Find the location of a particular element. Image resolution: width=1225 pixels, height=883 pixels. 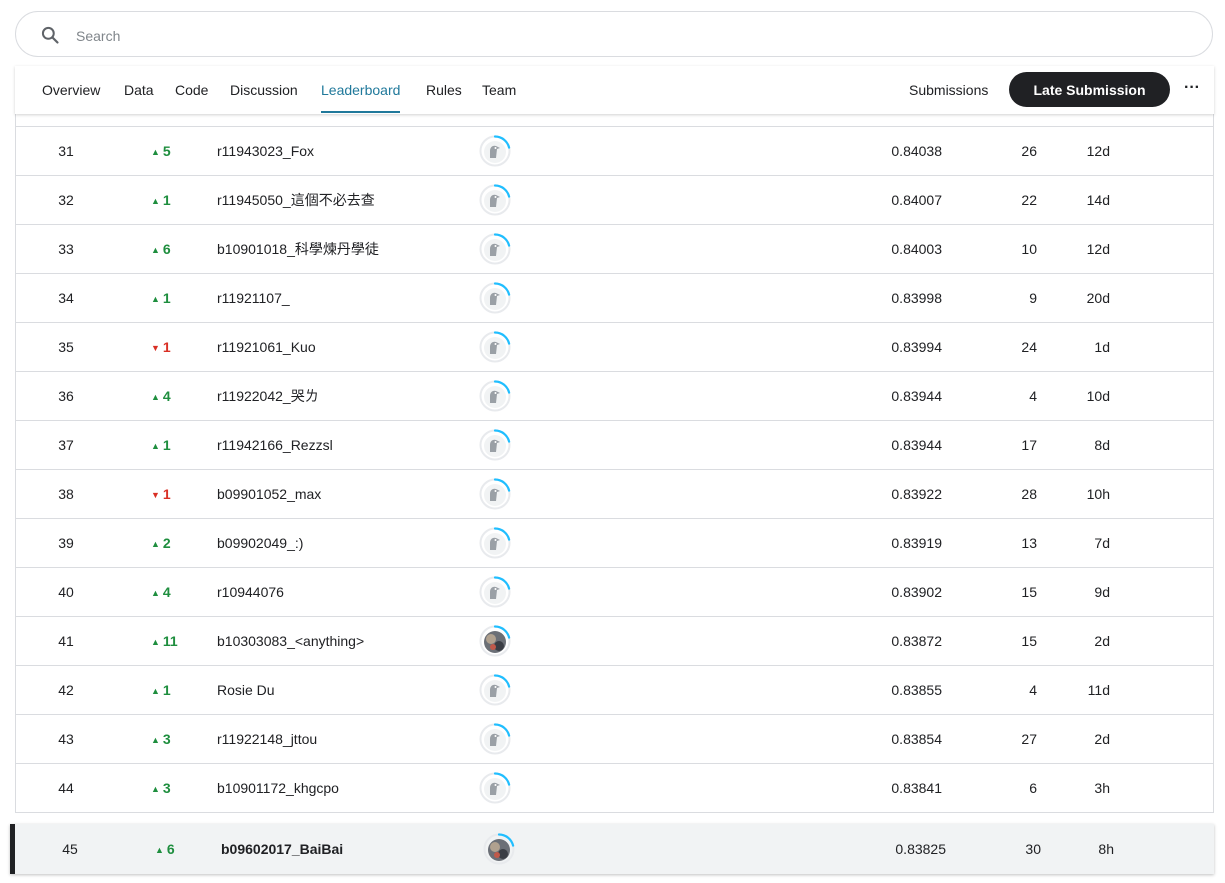

search-icon is located at coordinates (50, 35).